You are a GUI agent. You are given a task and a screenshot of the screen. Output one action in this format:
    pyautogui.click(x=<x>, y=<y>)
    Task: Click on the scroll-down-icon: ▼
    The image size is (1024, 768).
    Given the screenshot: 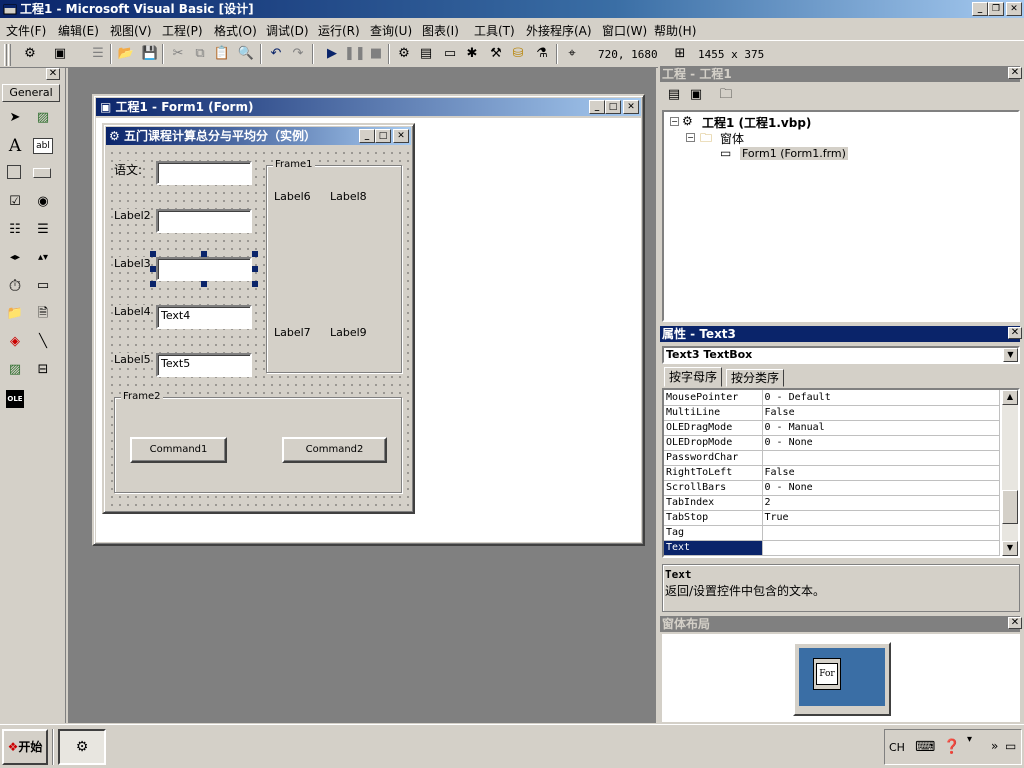 What is the action you would take?
    pyautogui.click(x=1010, y=548)
    